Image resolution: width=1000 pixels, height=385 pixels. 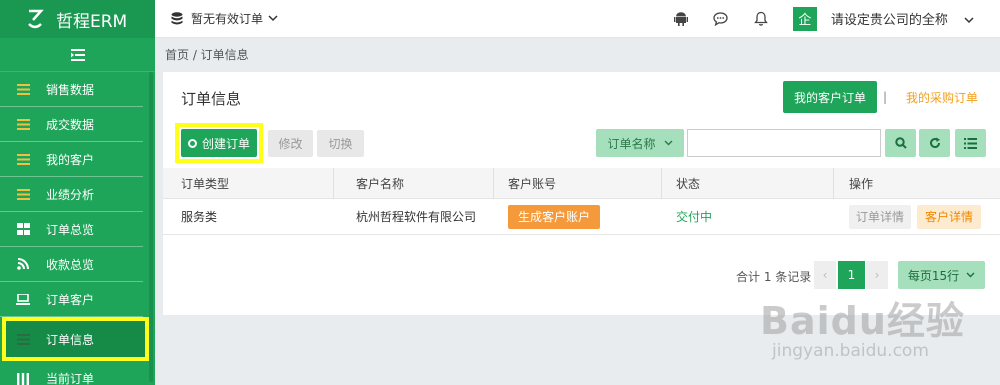 I want to click on sidebar-item-sales-data: 销售数据, so click(x=71, y=89).